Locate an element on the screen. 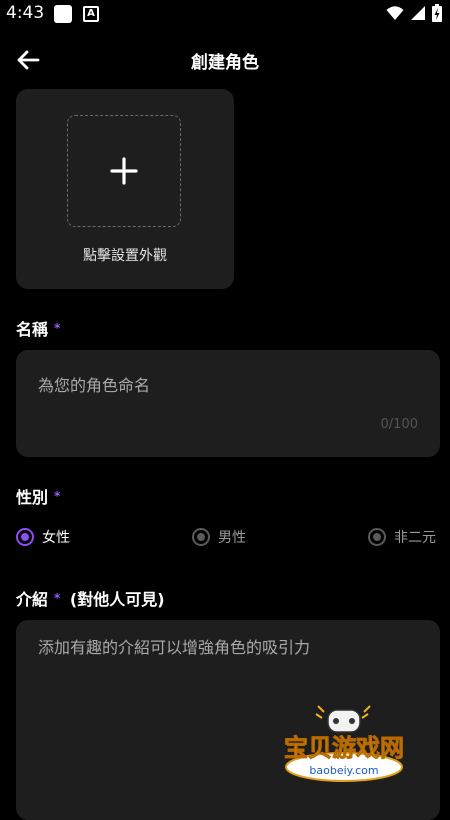  gender-label-text: 性別 is located at coordinates (32, 497).